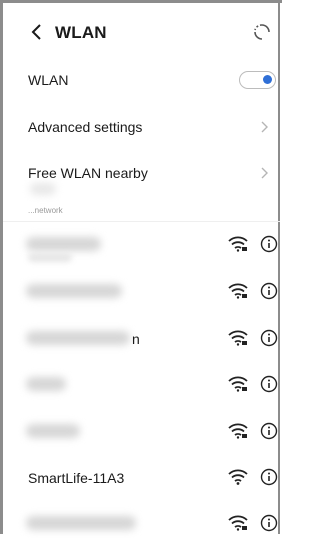 This screenshot has height=538, width=320. Describe the element at coordinates (48, 80) in the screenshot. I see `wlan-label: WLAN` at that location.